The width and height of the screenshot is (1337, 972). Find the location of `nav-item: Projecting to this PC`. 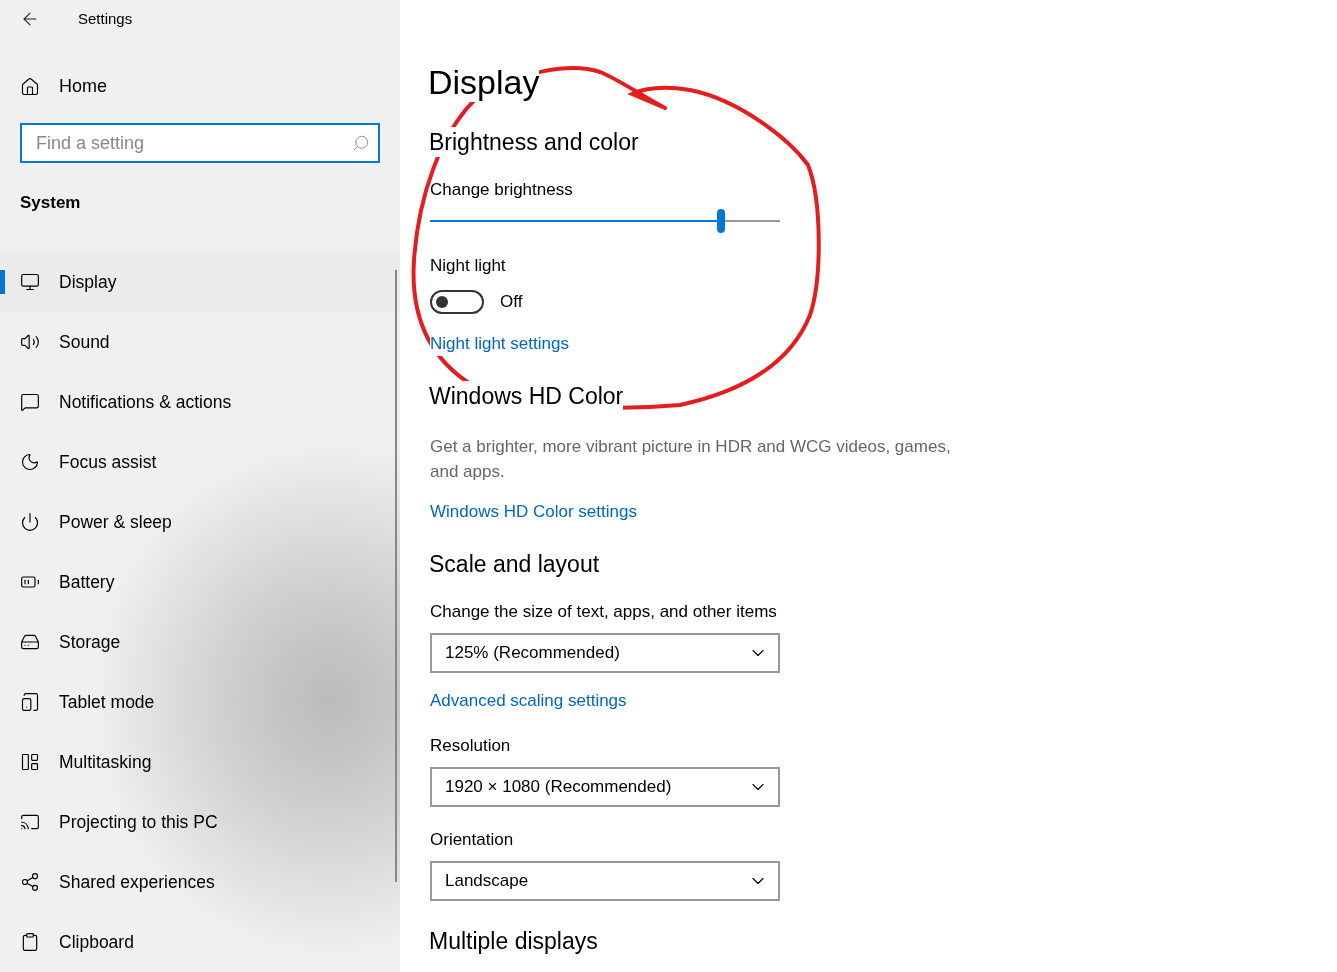

nav-item: Projecting to this PC is located at coordinates (200, 822).